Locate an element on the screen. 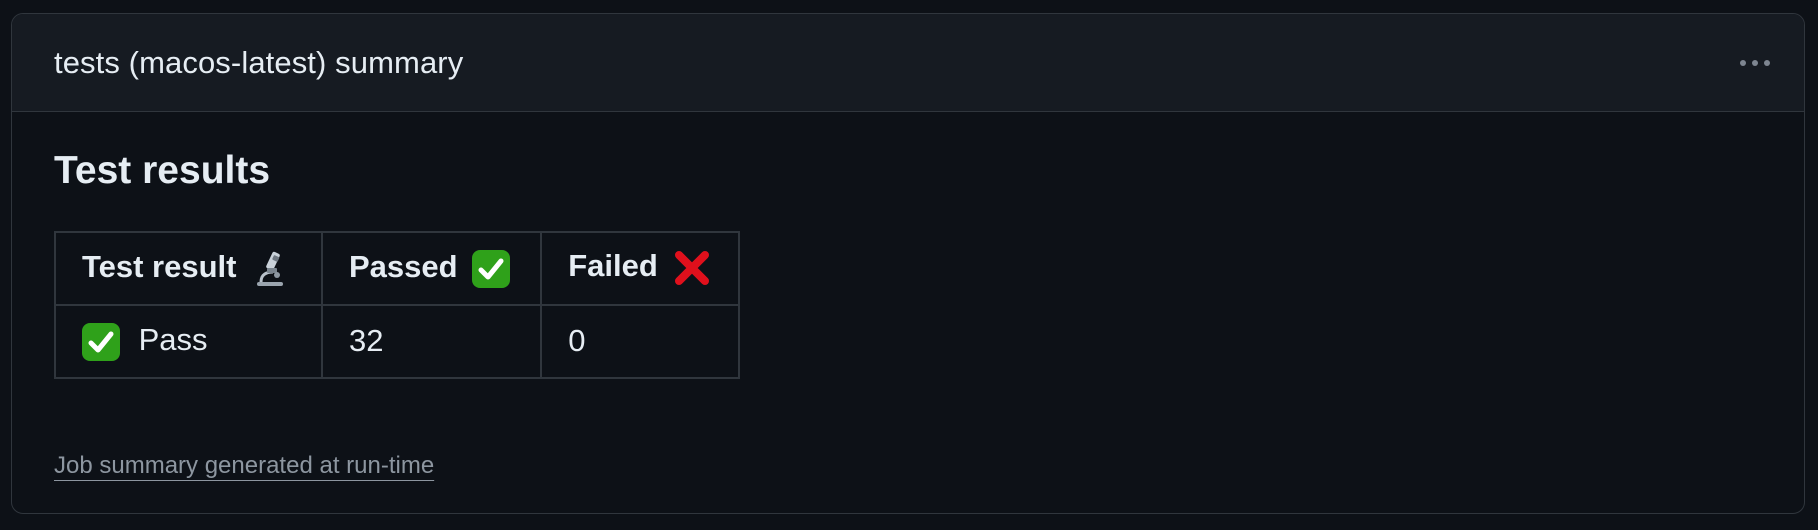  results-table: Test result Passed Failed Pass 32 0 is located at coordinates (397, 304).